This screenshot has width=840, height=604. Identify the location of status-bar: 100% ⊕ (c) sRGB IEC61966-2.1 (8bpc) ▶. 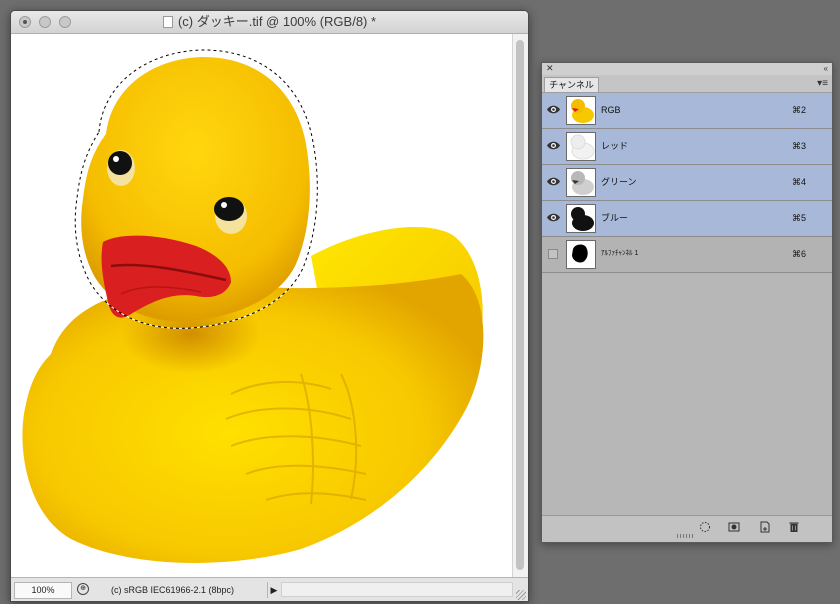
(269, 589).